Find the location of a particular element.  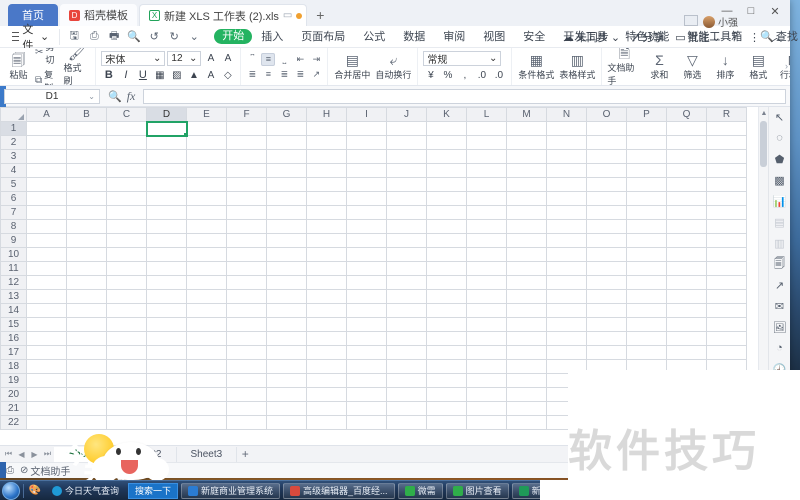

cell-D19 is located at coordinates (166, 380).